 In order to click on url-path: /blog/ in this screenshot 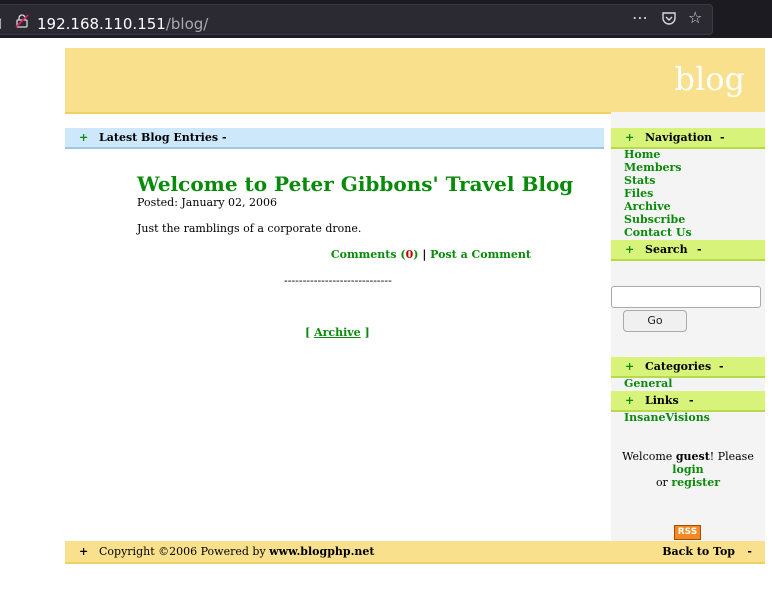, I will do `click(187, 24)`.